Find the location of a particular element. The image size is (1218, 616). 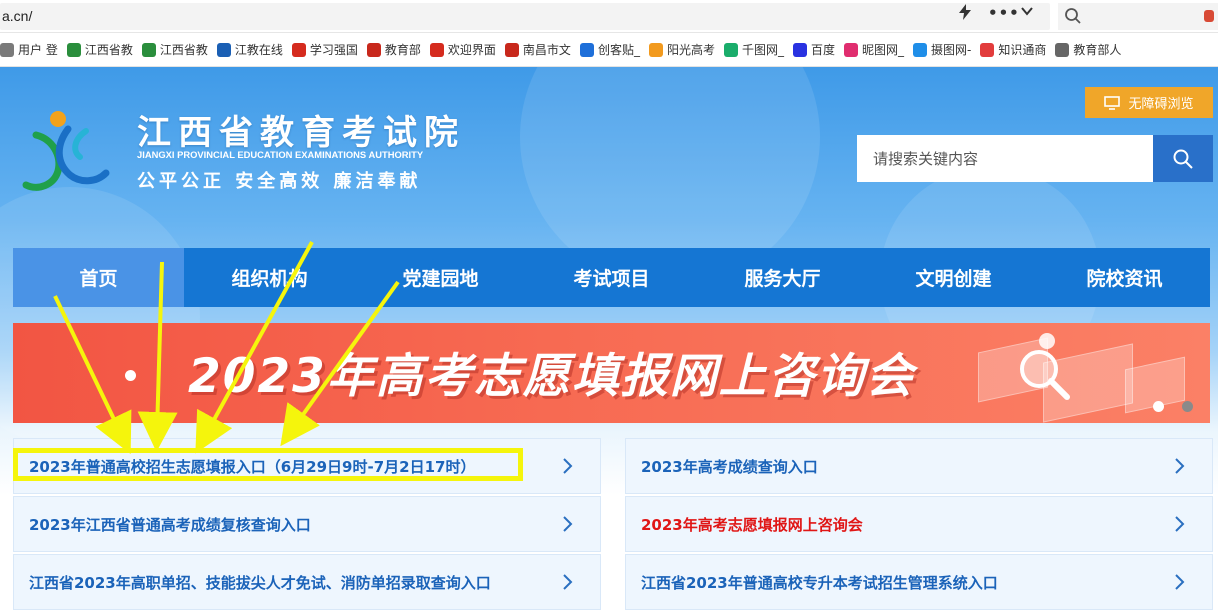

quick-link-row: 2023年高考志愿填报网上咨询会 is located at coordinates (919, 524).